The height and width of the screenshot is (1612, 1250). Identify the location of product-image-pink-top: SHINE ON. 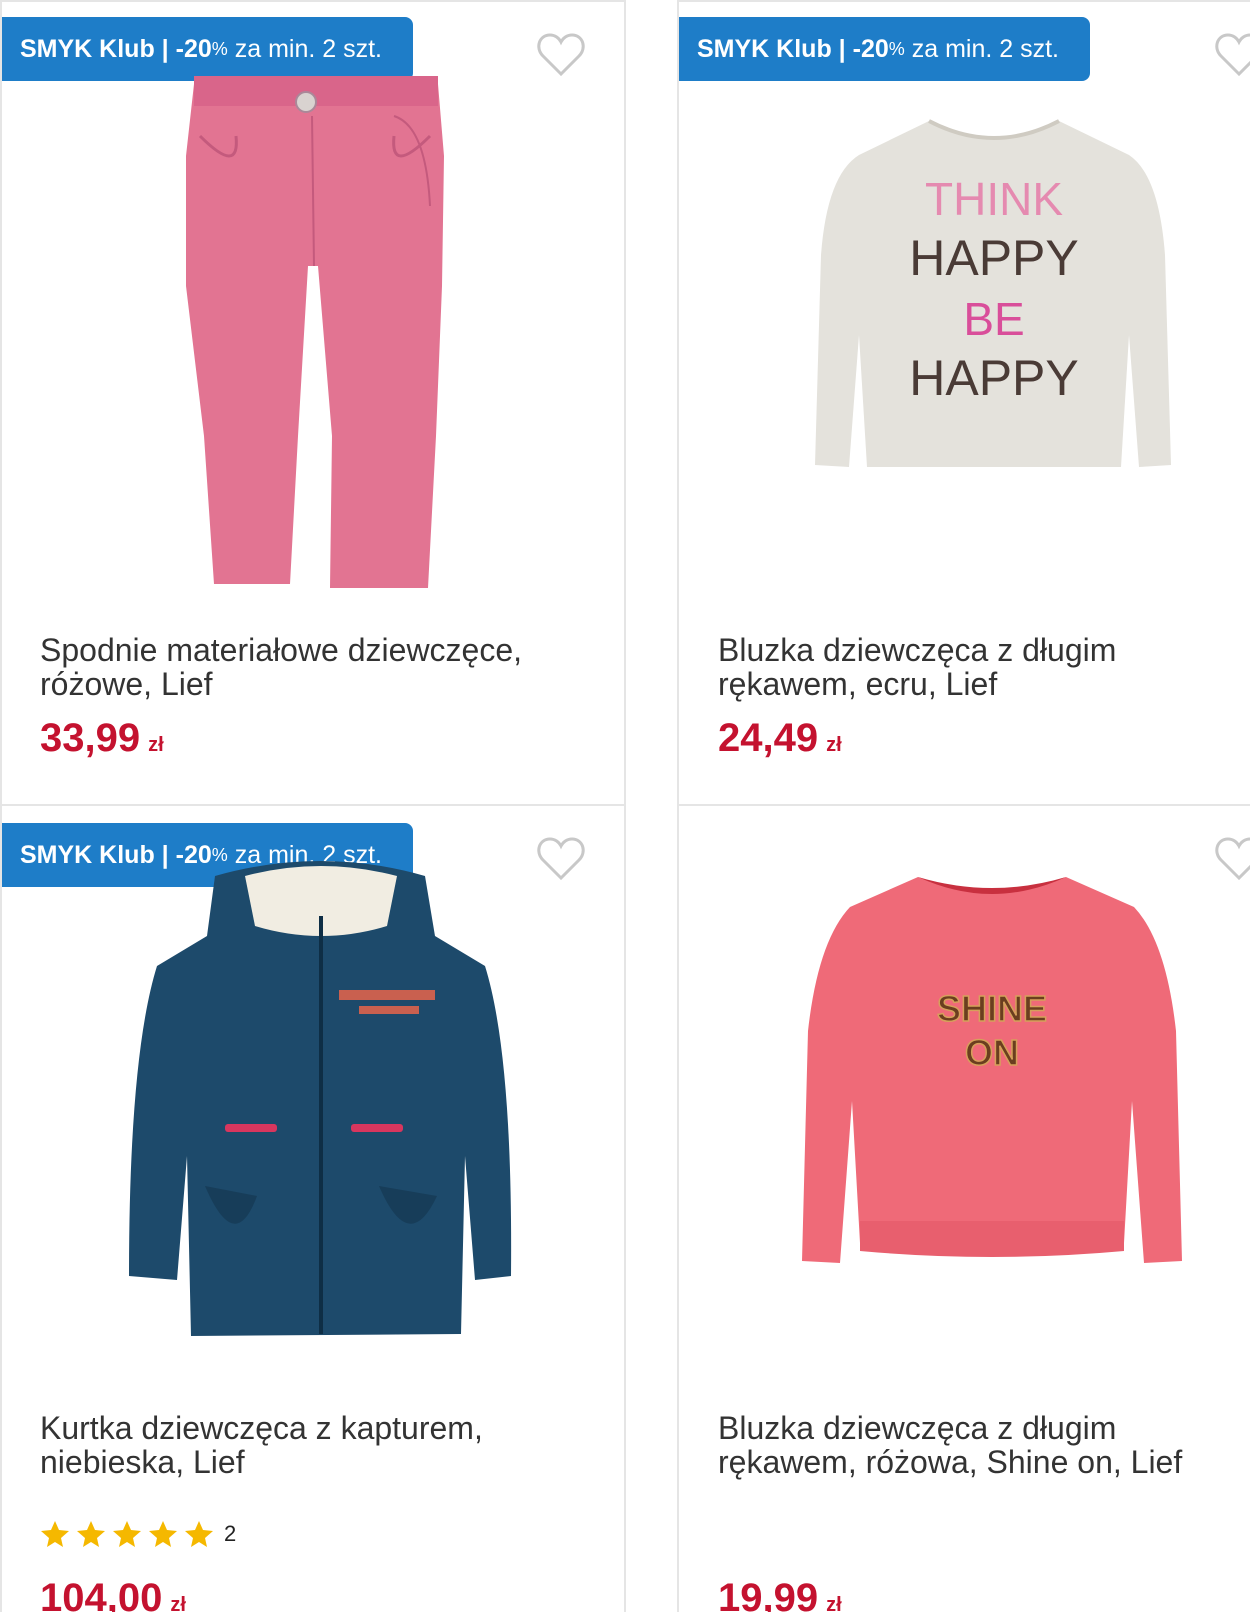
(992, 1076).